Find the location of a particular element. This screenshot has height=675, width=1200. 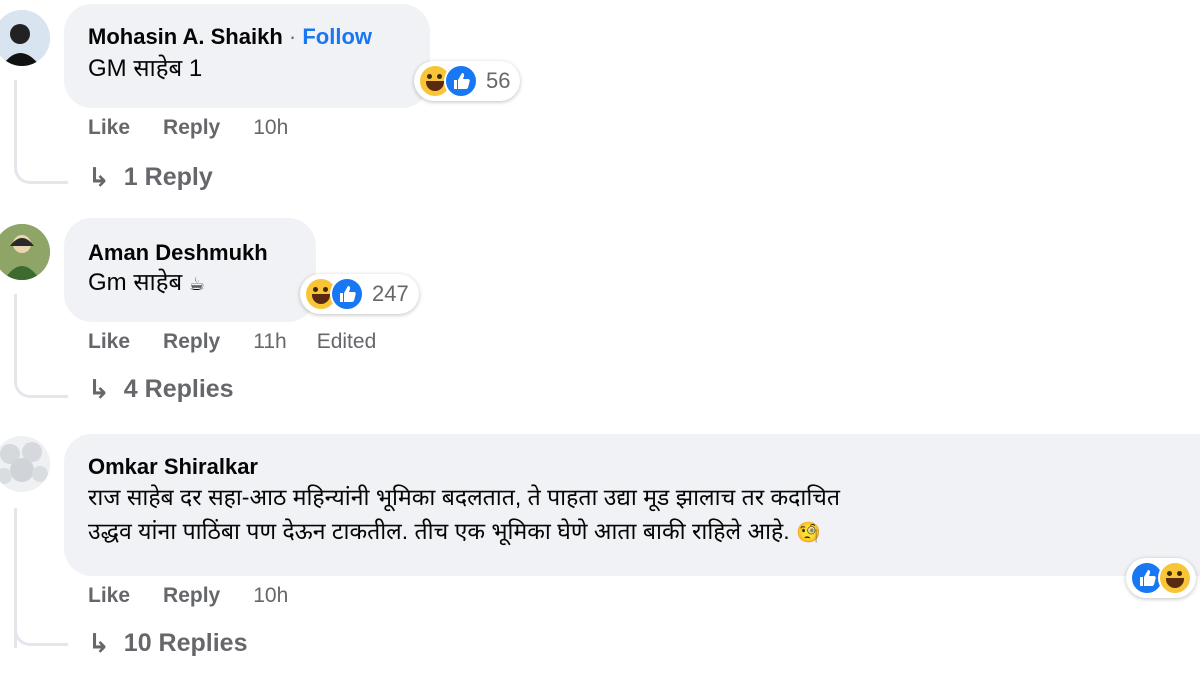

comment-bubble: Aman Deshmukh Gm साहेब ☕ is located at coordinates (190, 270).